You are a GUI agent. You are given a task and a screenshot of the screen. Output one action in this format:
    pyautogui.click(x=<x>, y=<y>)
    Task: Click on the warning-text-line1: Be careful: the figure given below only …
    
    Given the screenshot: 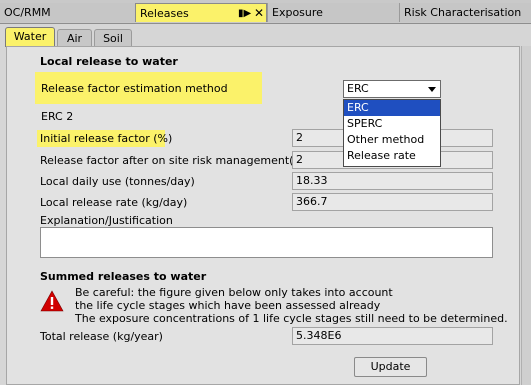 What is the action you would take?
    pyautogui.click(x=234, y=292)
    